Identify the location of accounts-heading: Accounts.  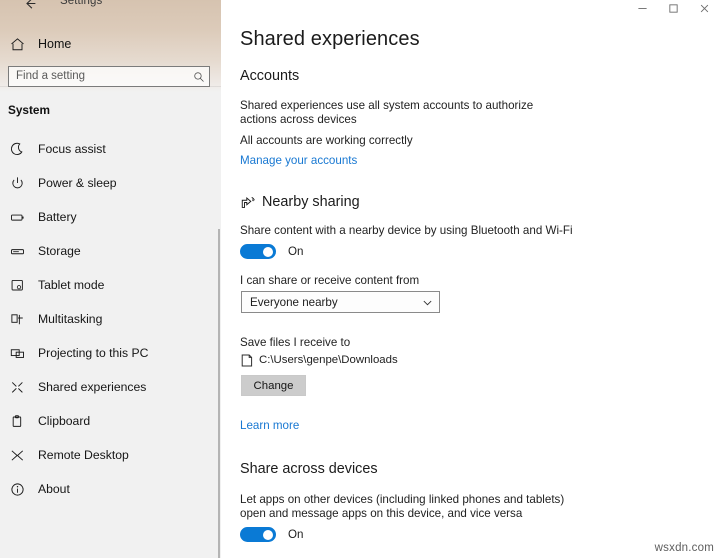
(270, 76).